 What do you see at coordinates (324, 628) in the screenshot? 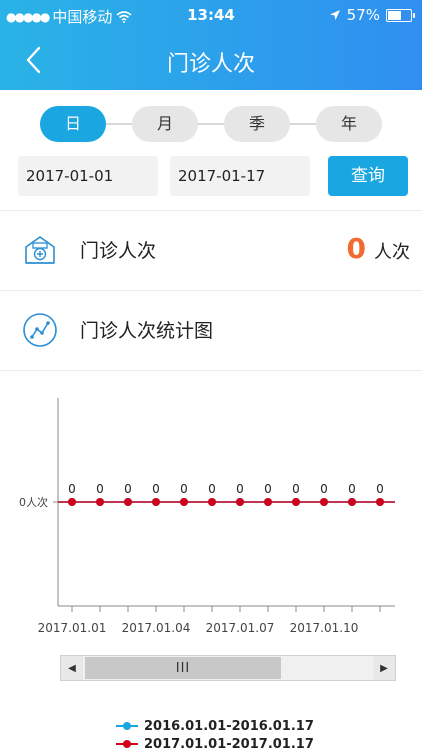
I see `x-tick-label: 2017.01.10` at bounding box center [324, 628].